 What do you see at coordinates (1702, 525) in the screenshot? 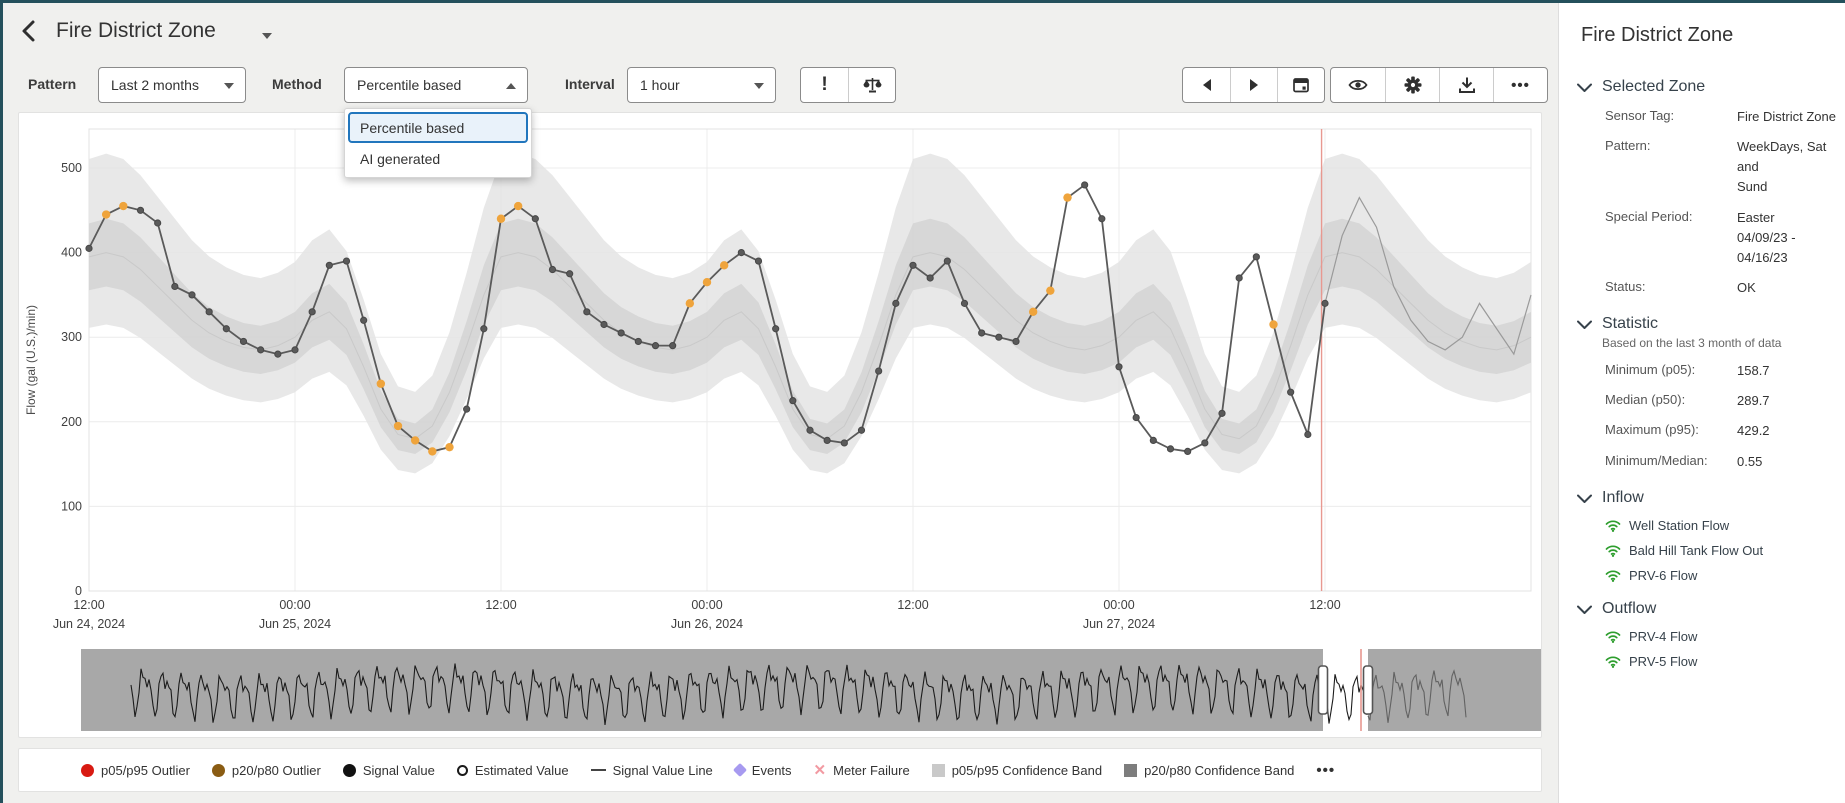
I see `sensor-item: Well Station Flow` at bounding box center [1702, 525].